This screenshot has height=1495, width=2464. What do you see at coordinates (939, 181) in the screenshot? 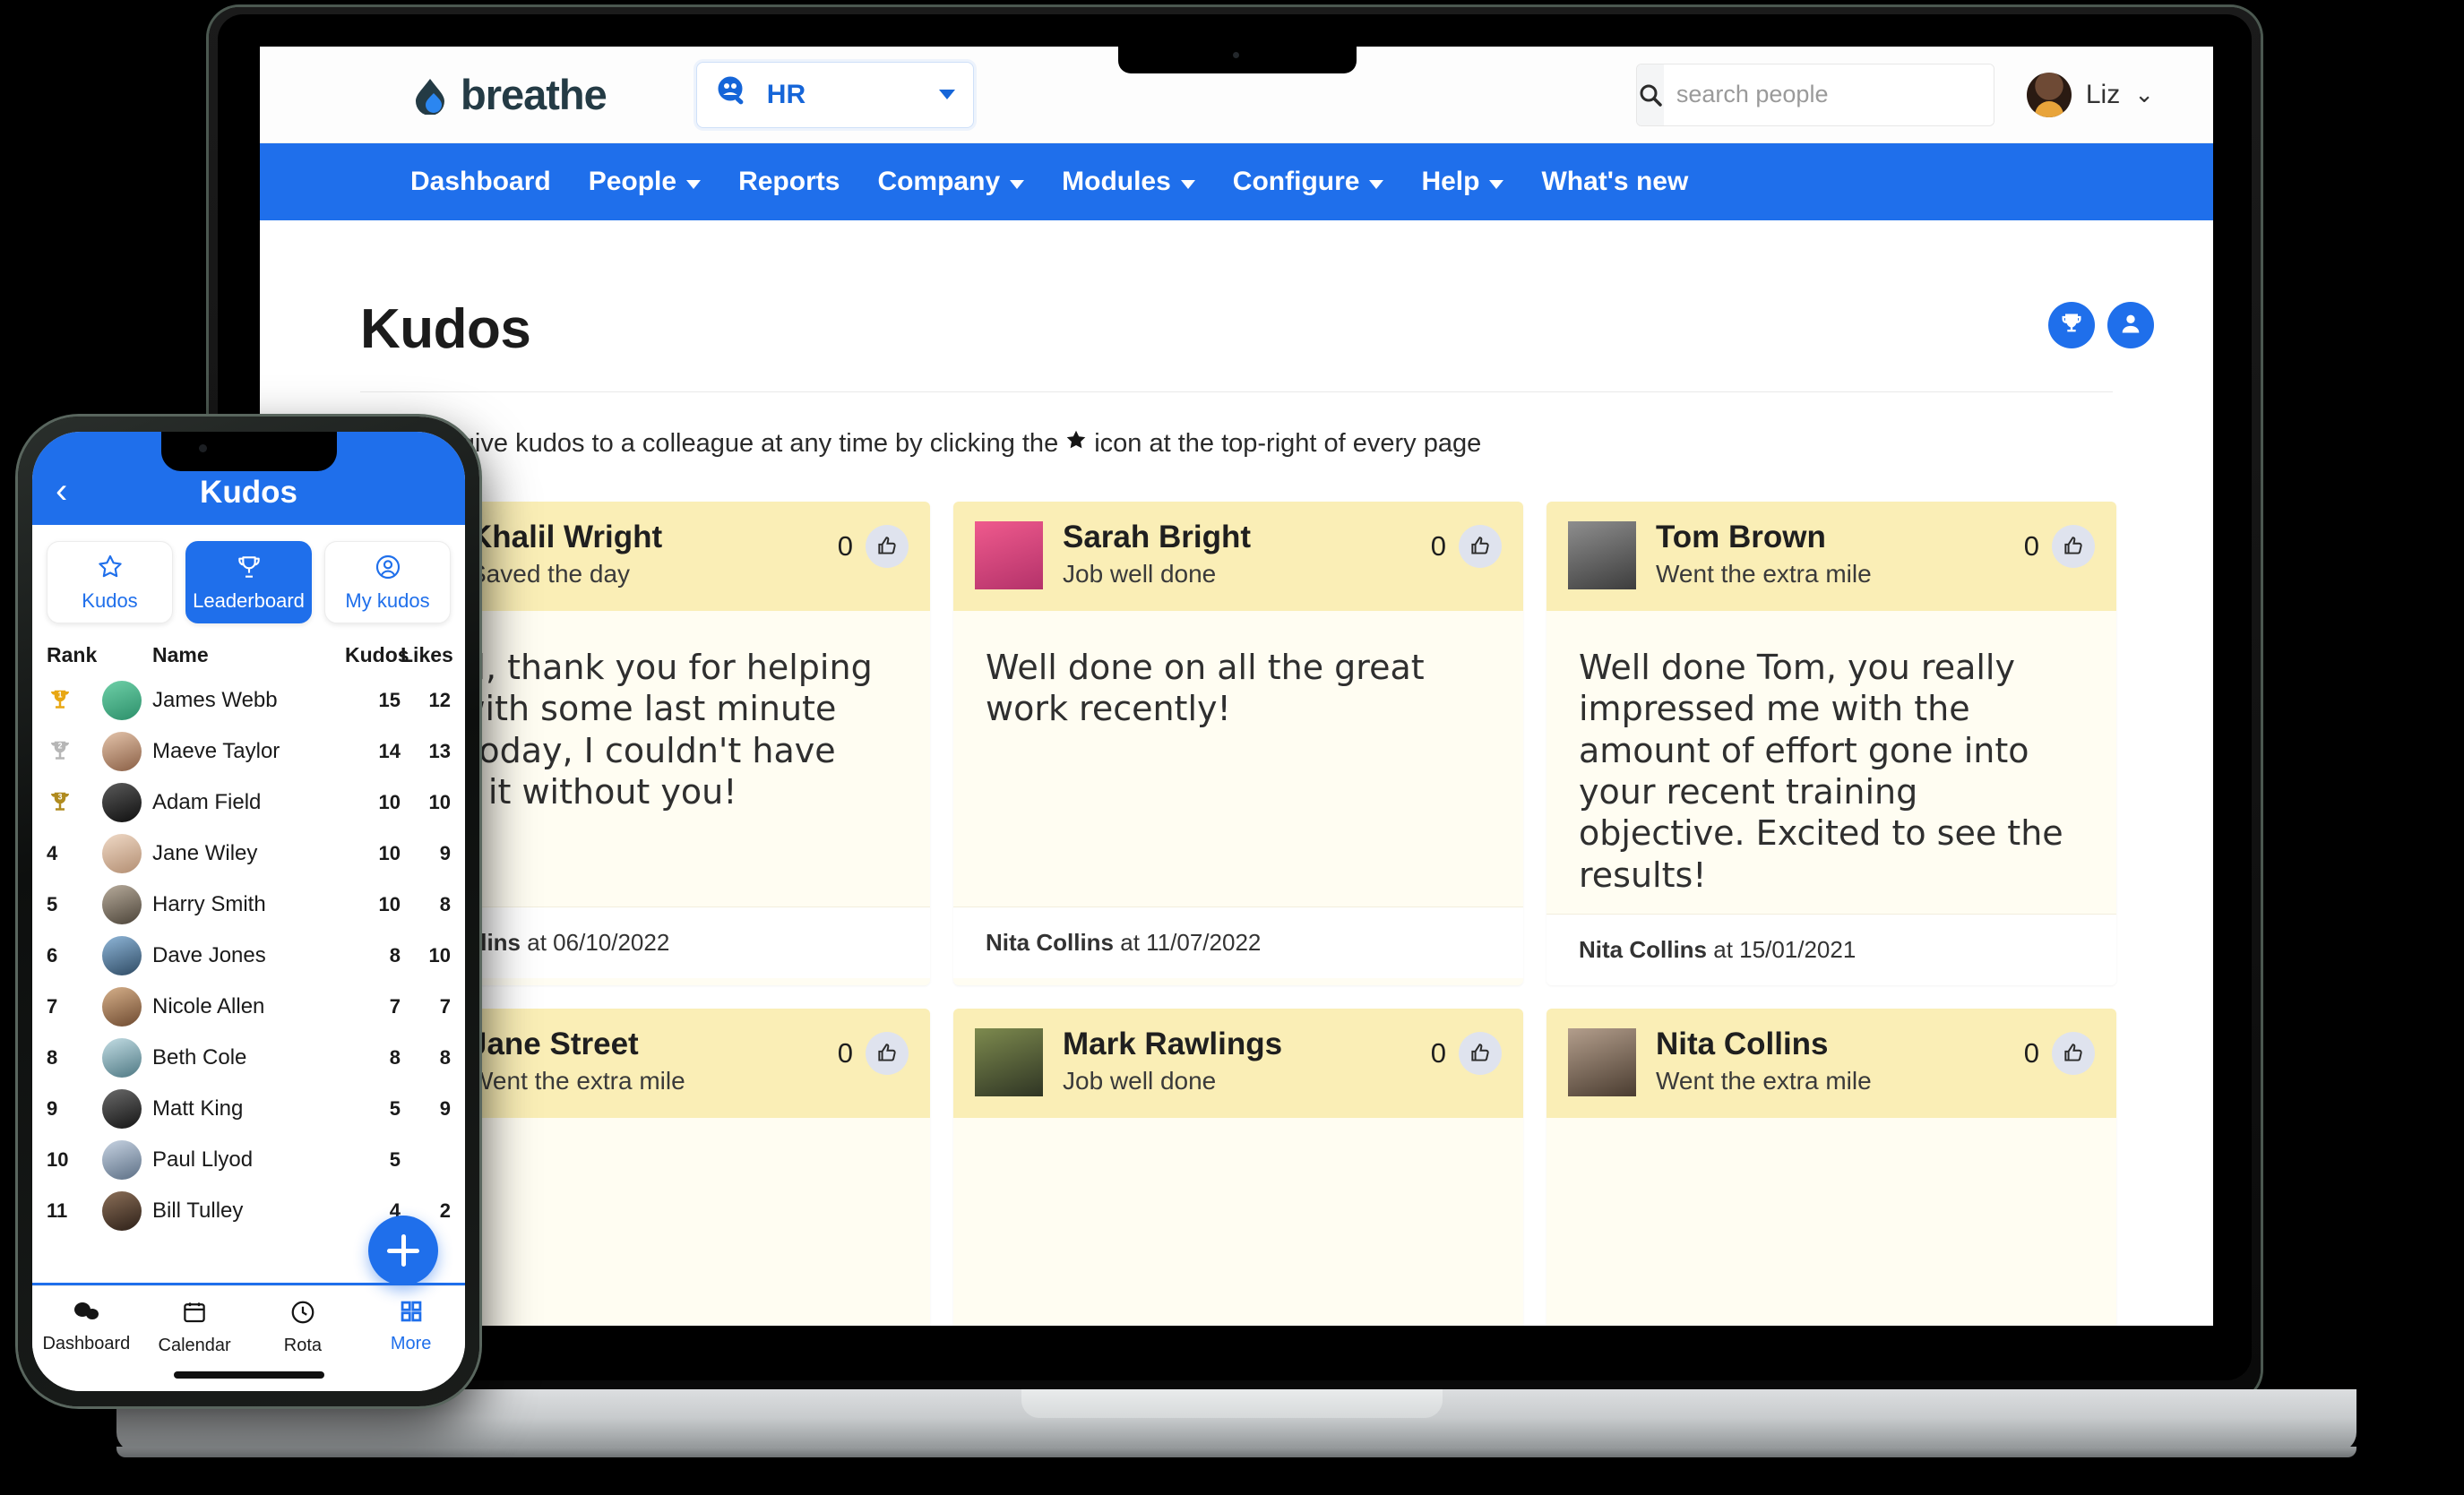
I see `nav-label: Company` at bounding box center [939, 181].